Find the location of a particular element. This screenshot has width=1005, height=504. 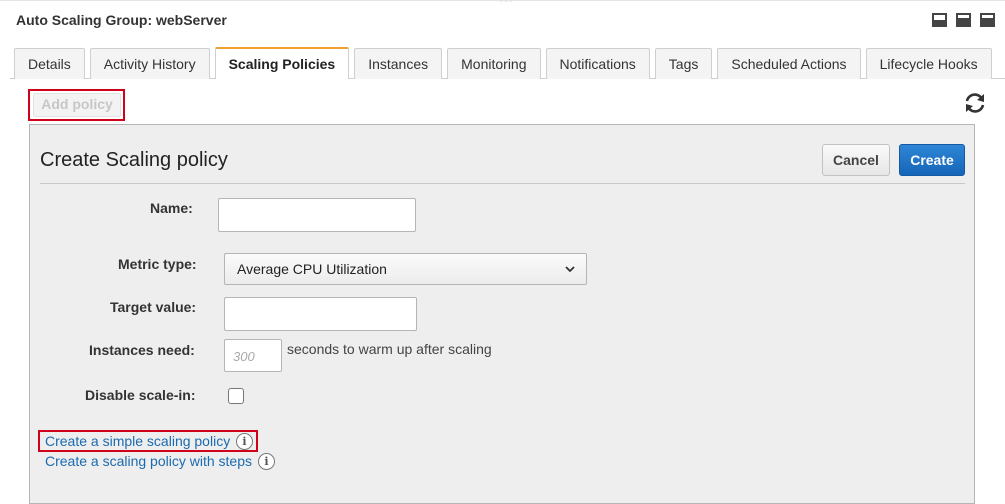

warmup-input: 300 is located at coordinates (253, 355).